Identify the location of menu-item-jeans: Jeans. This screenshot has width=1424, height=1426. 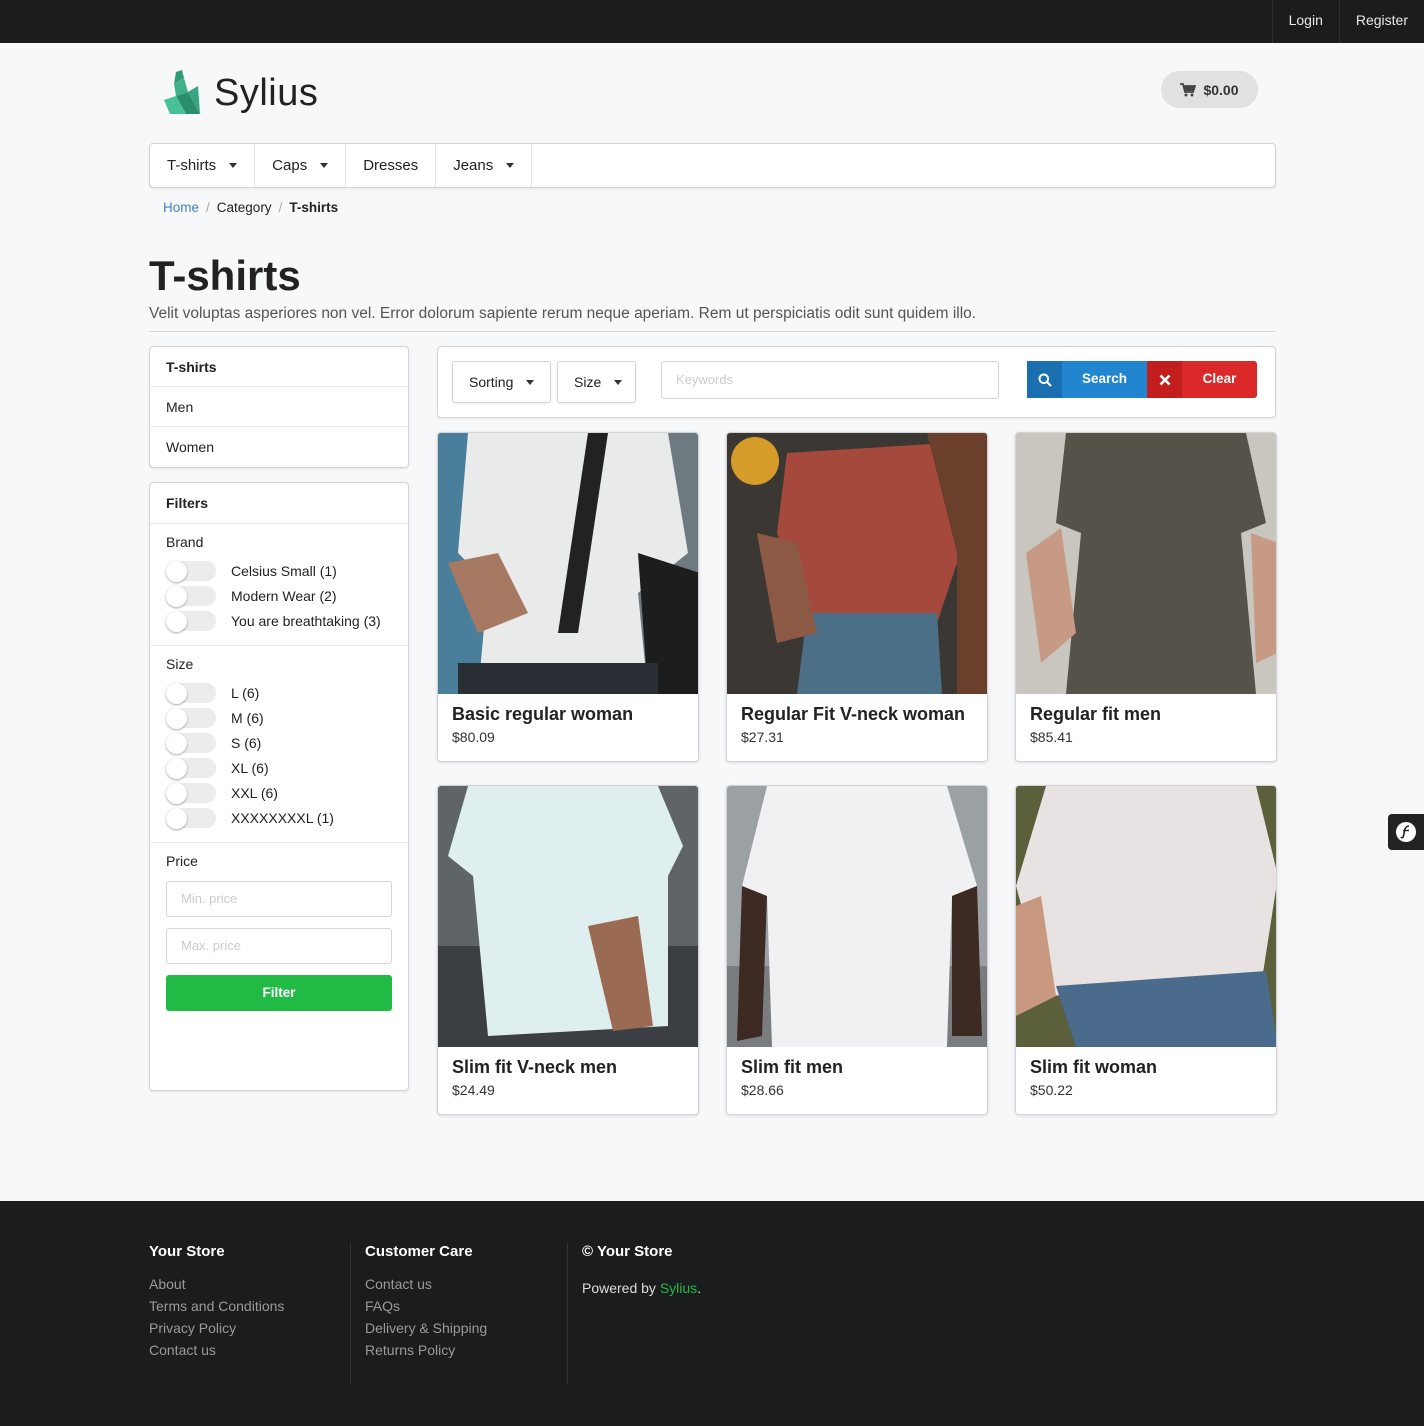
(484, 165).